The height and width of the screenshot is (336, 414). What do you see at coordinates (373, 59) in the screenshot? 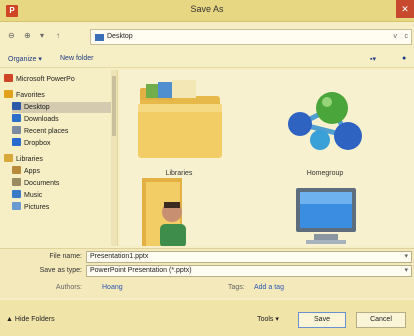
I see `view-options-icon: ▪▾` at bounding box center [373, 59].